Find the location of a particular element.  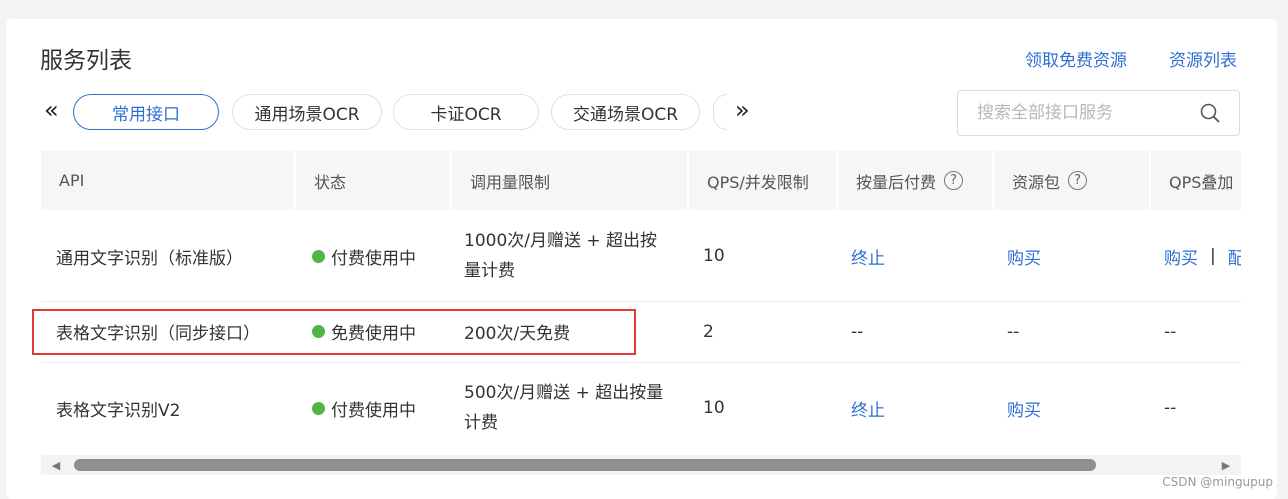

tabs-prev-icon: « is located at coordinates (51, 110).